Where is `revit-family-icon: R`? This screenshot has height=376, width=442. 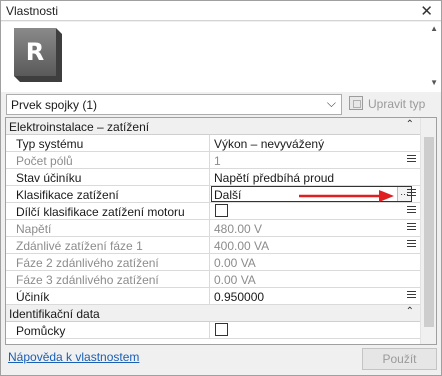
revit-family-icon: R is located at coordinates (38, 55).